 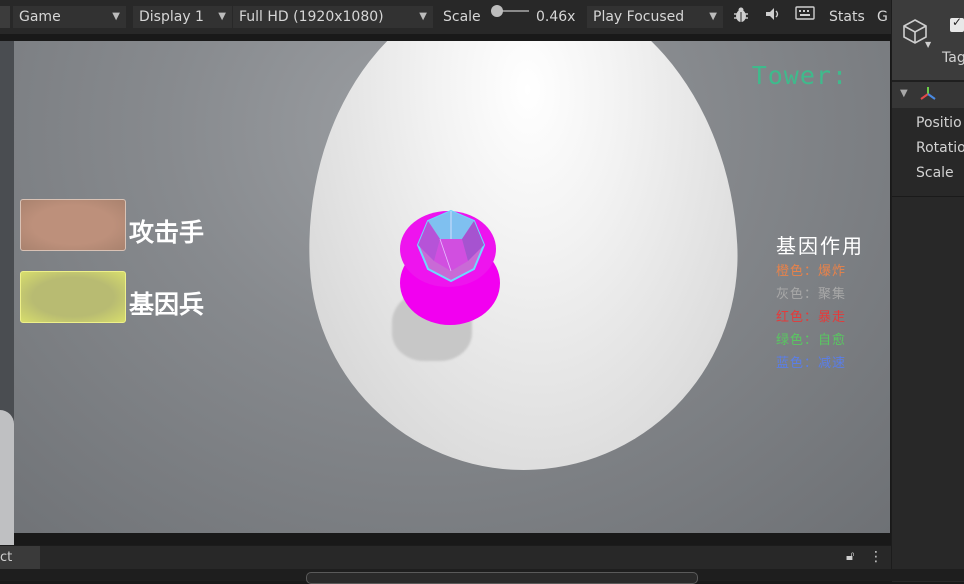 I want to click on game-type-dropdown: Game ▼, so click(x=69, y=17).